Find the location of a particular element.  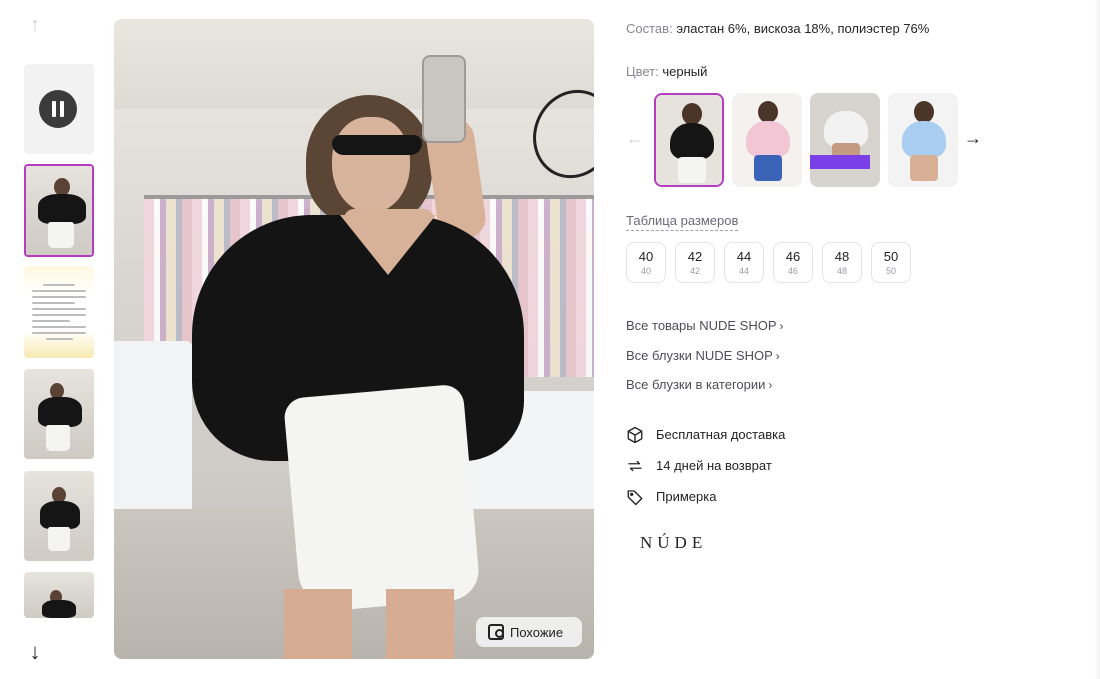

composition-label: Состав: is located at coordinates (649, 28).